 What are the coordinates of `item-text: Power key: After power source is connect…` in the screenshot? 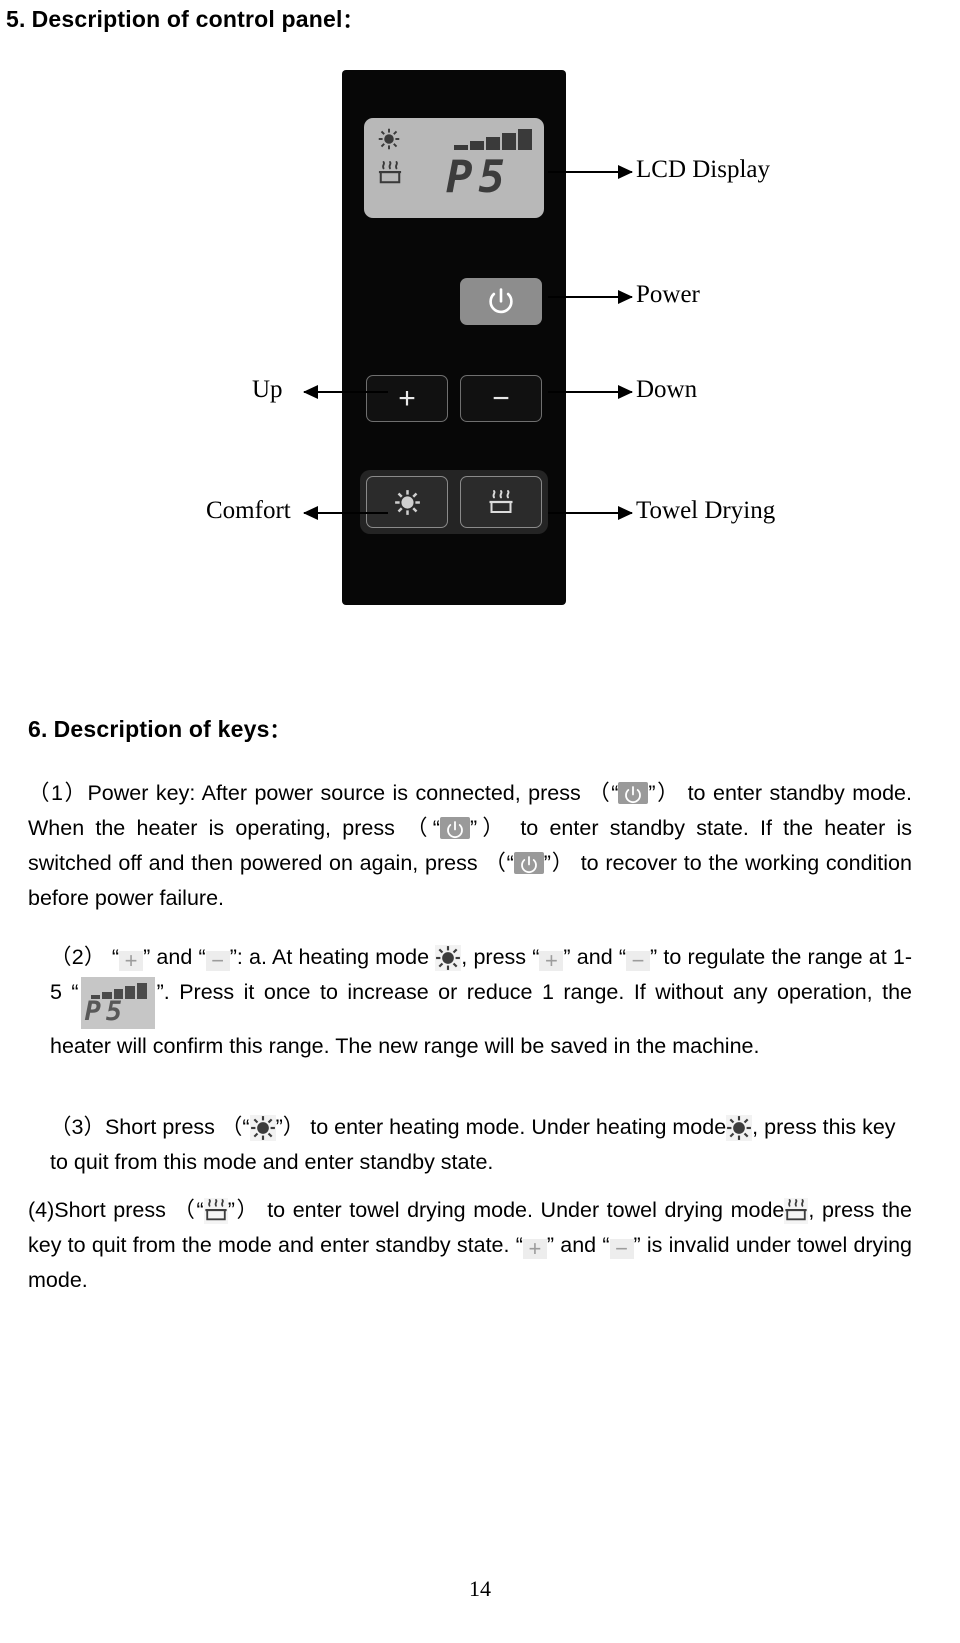 It's located at (334, 793).